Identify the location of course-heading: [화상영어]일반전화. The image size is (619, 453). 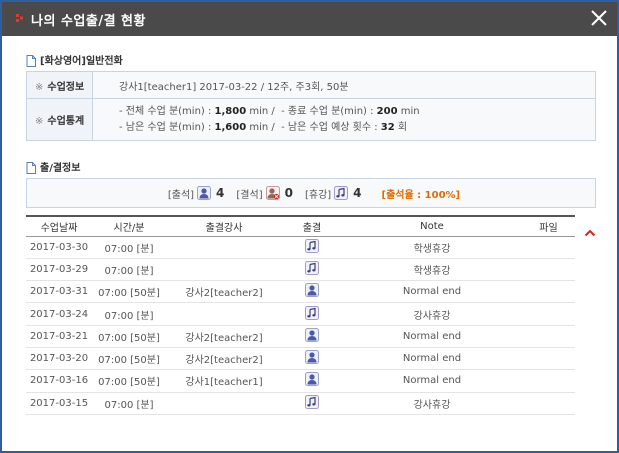
(74, 59).